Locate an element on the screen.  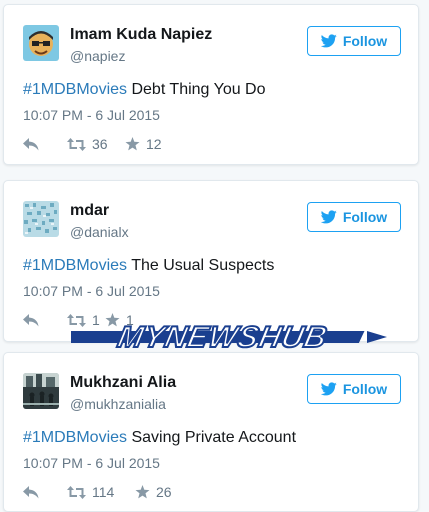
retweet-button: 36 is located at coordinates (96, 144).